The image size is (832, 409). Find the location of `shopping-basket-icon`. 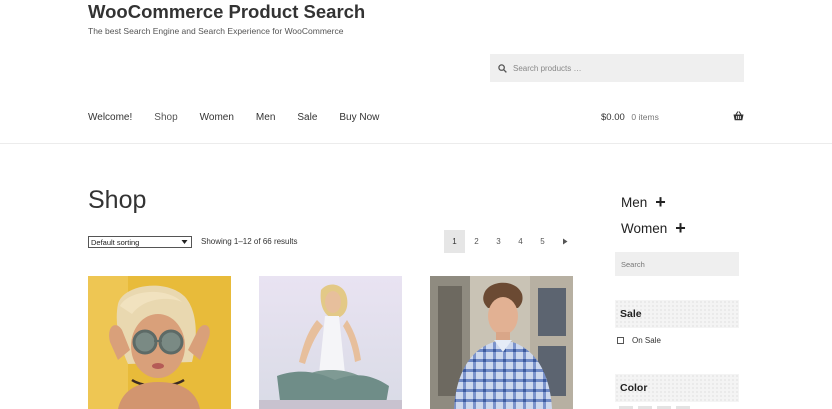

shopping-basket-icon is located at coordinates (738, 116).